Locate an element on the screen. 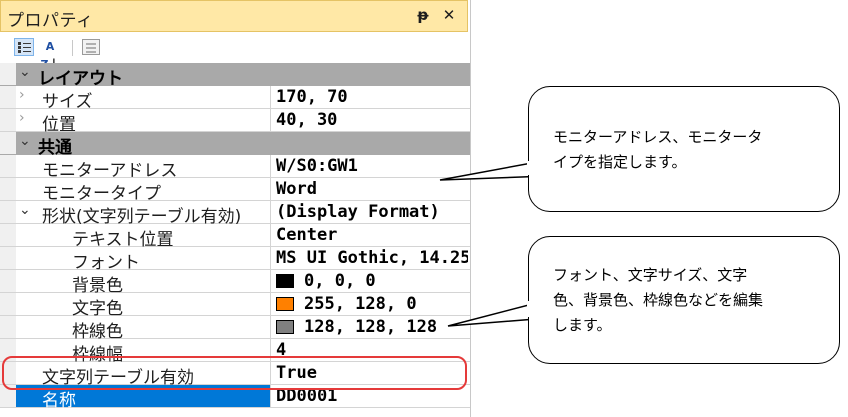 Image resolution: width=848 pixels, height=417 pixels. property-value: 40, 30 is located at coordinates (372, 120).